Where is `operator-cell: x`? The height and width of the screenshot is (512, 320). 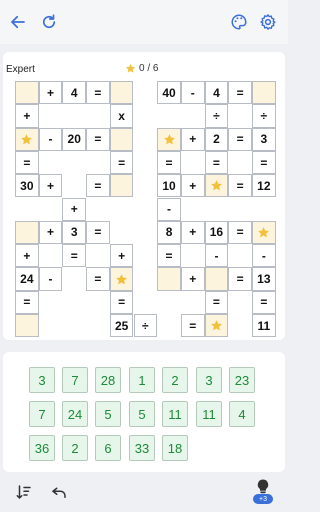
operator-cell: x is located at coordinates (121, 116).